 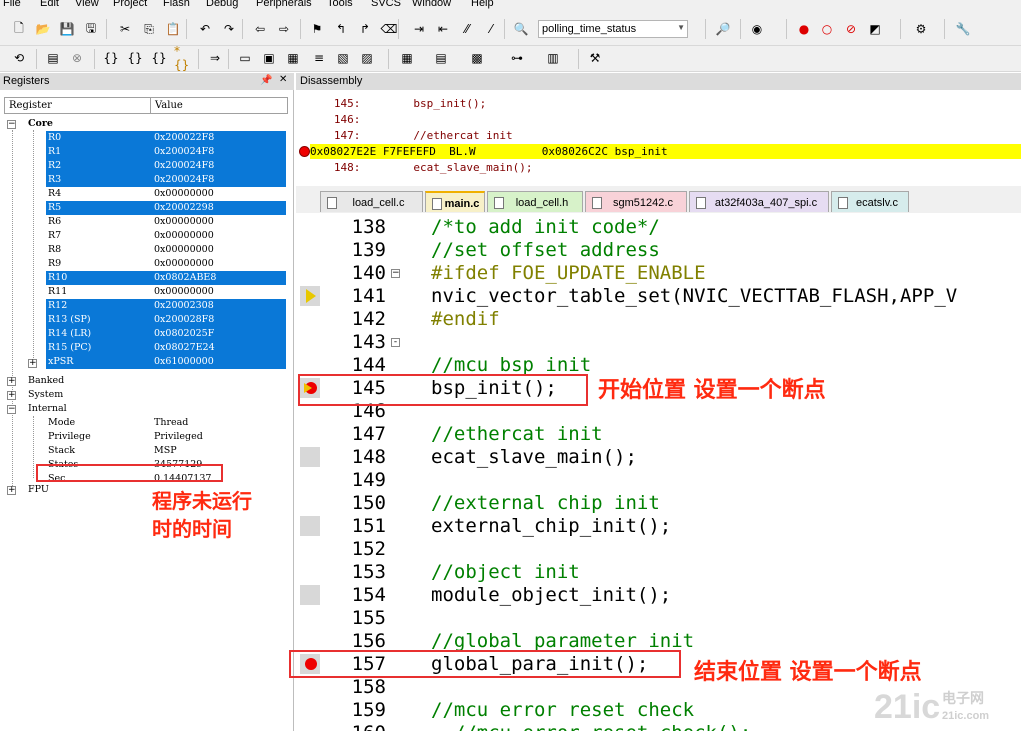 What do you see at coordinates (91, 29) in the screenshot?
I see `save-all-icon: 🖫` at bounding box center [91, 29].